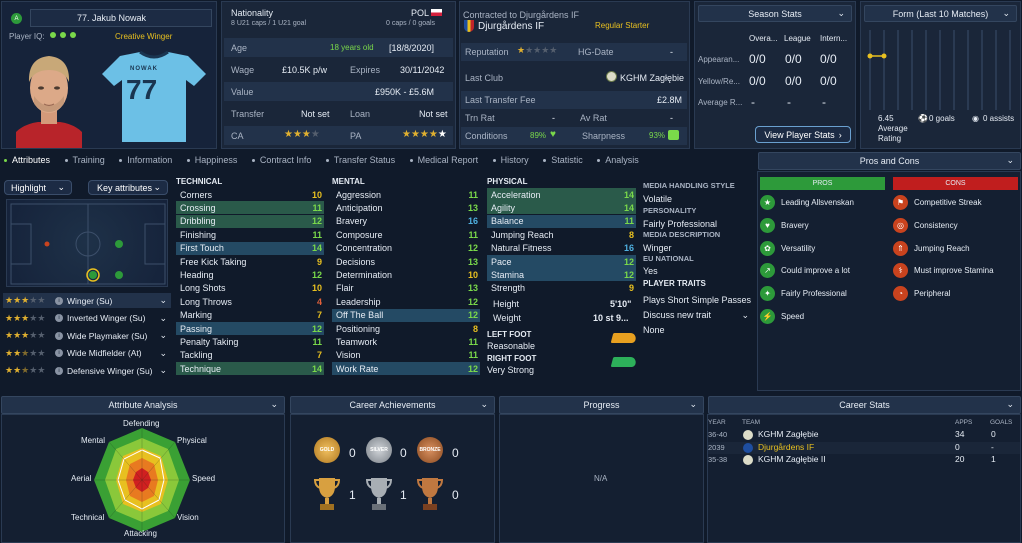 This screenshot has width=1022, height=543. Describe the element at coordinates (406, 261) in the screenshot. I see `attribute-row: Decisions 13` at that location.